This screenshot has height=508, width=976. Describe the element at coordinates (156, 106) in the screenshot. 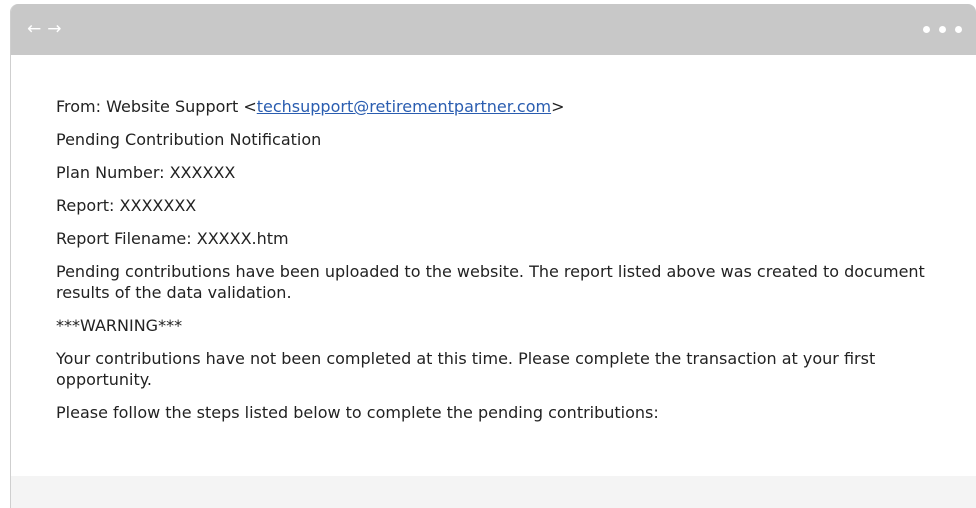

I see `from-prefix: From: Website Support <` at that location.